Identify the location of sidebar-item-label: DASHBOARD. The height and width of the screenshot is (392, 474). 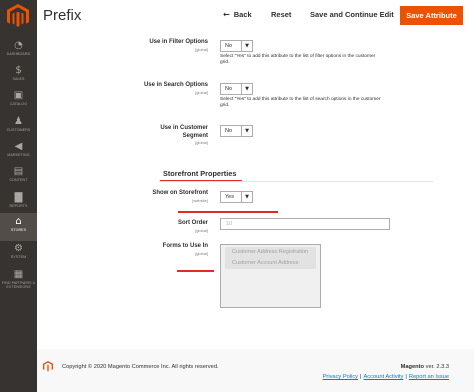
(18, 54).